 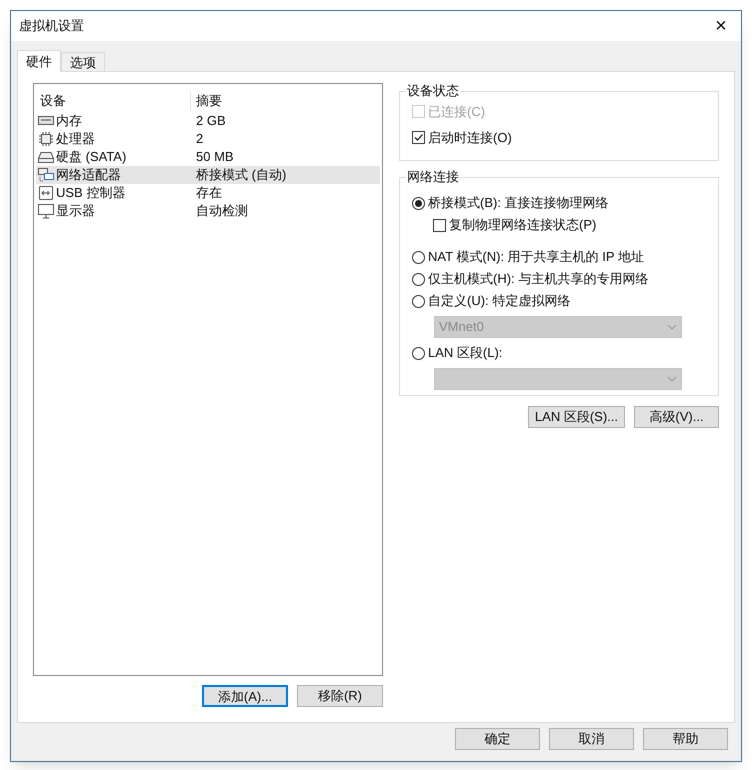 What do you see at coordinates (497, 739) in the screenshot?
I see `dialog-button: 确定` at bounding box center [497, 739].